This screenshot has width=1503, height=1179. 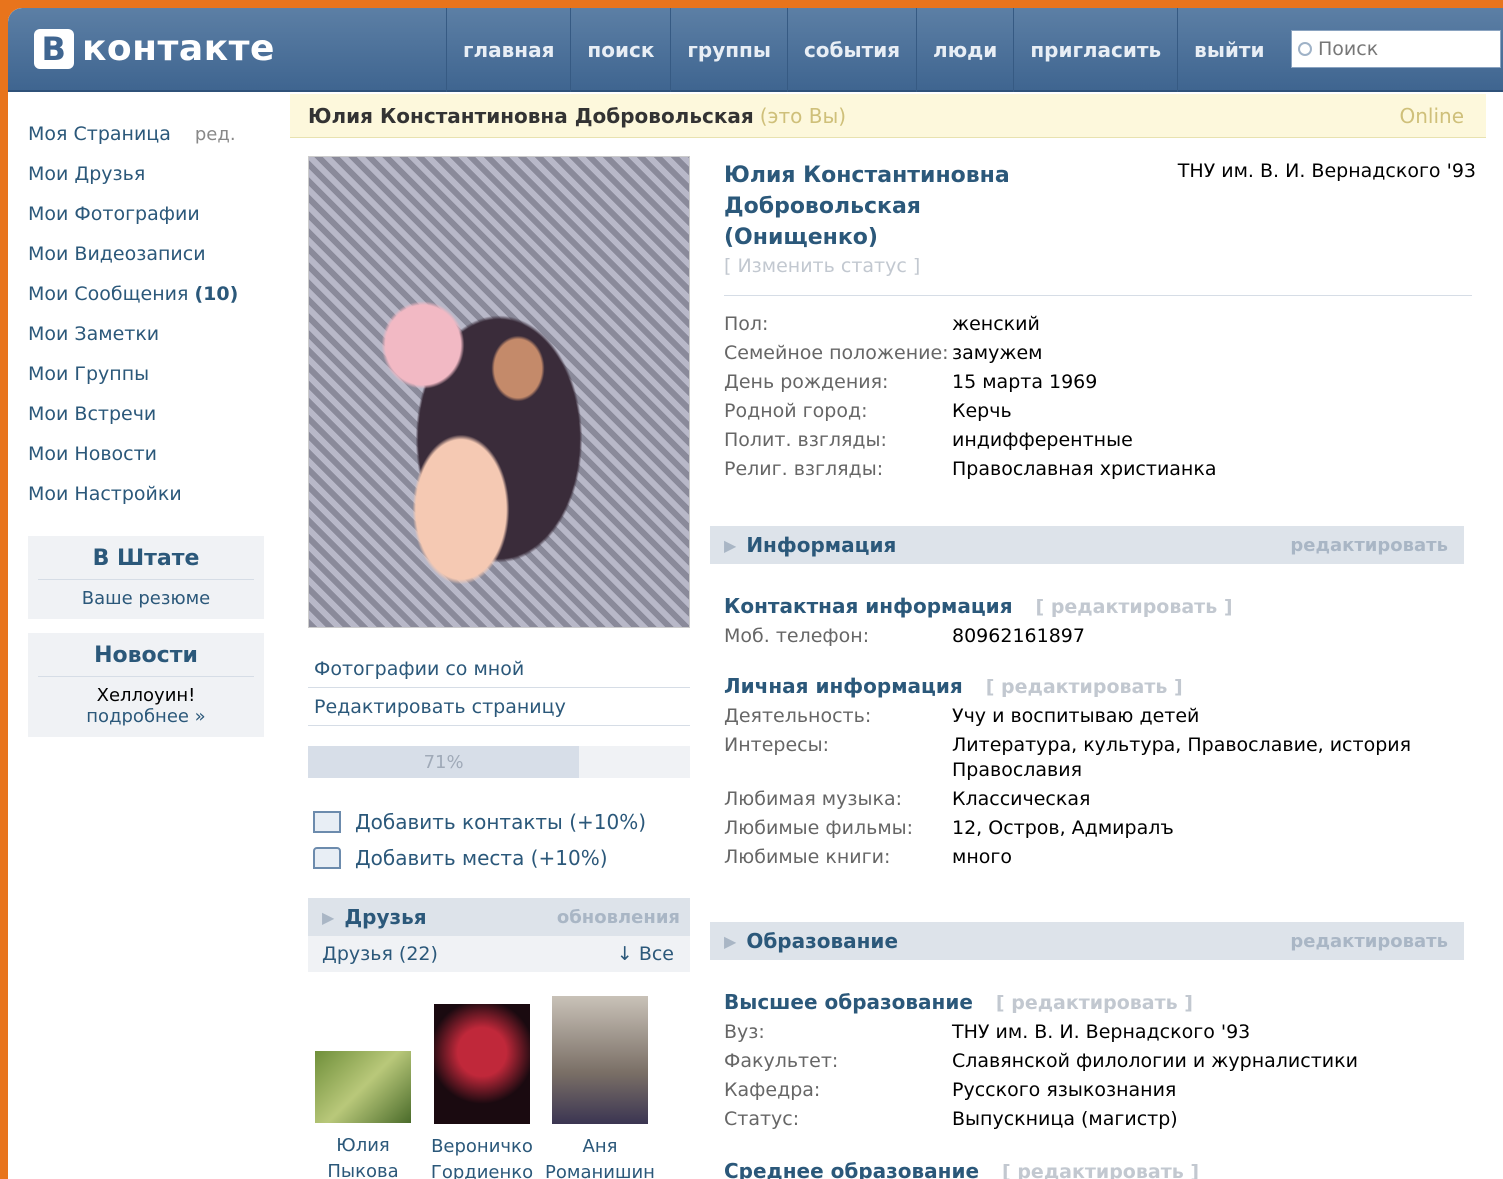 I want to click on edit-page-link: Редактировать страницу, so click(x=499, y=707).